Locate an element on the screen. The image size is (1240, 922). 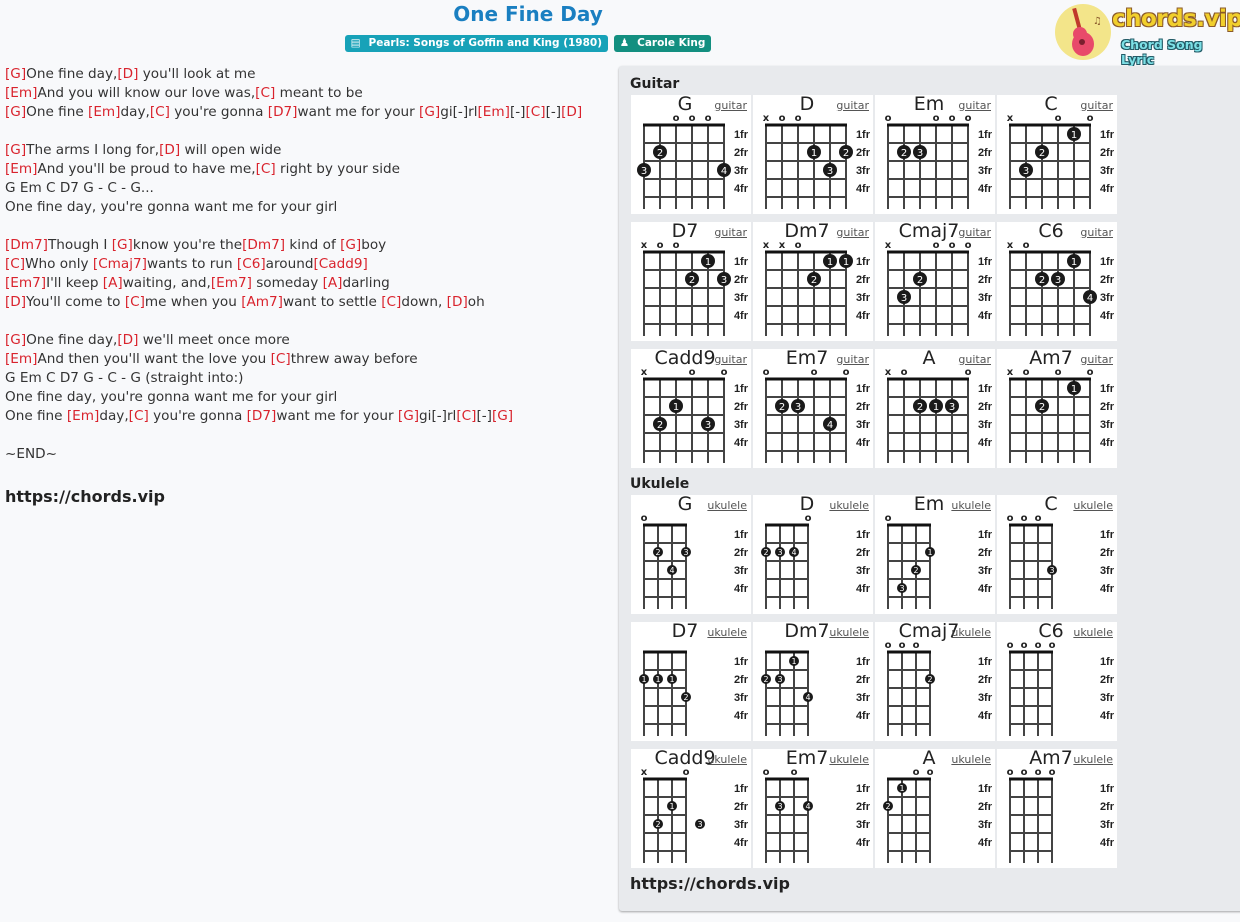
ukulele-chord-card: Dukulele 1fr 2fr 3fr 4fr o 2 3 4 is located at coordinates (813, 553).